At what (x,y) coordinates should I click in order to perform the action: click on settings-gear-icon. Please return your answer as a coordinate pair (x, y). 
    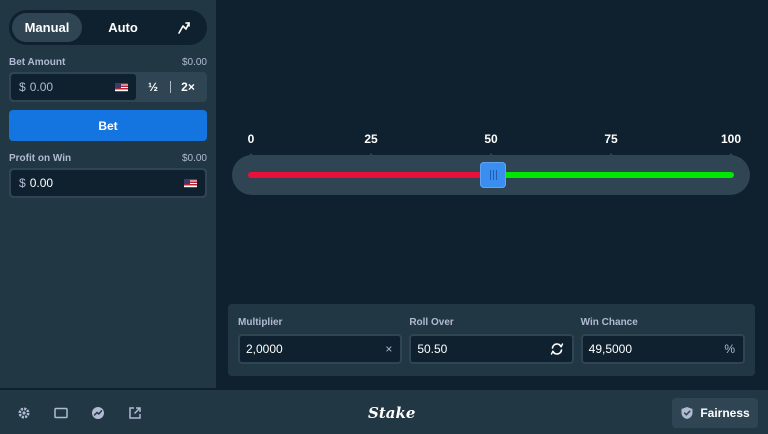
    Looking at the image, I should click on (24, 413).